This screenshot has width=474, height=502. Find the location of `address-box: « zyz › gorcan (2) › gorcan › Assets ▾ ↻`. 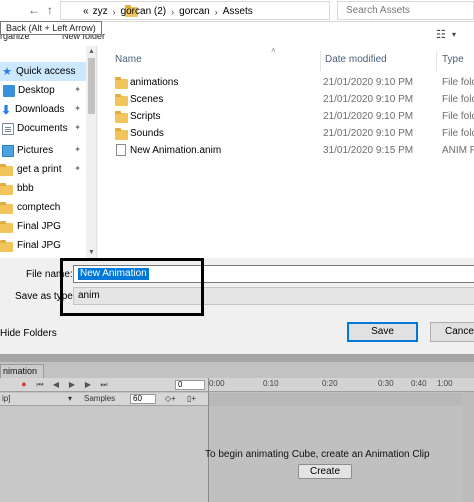

address-box: « zyz › gorcan (2) › gorcan › Assets ▾ ↻ is located at coordinates (223, 11).